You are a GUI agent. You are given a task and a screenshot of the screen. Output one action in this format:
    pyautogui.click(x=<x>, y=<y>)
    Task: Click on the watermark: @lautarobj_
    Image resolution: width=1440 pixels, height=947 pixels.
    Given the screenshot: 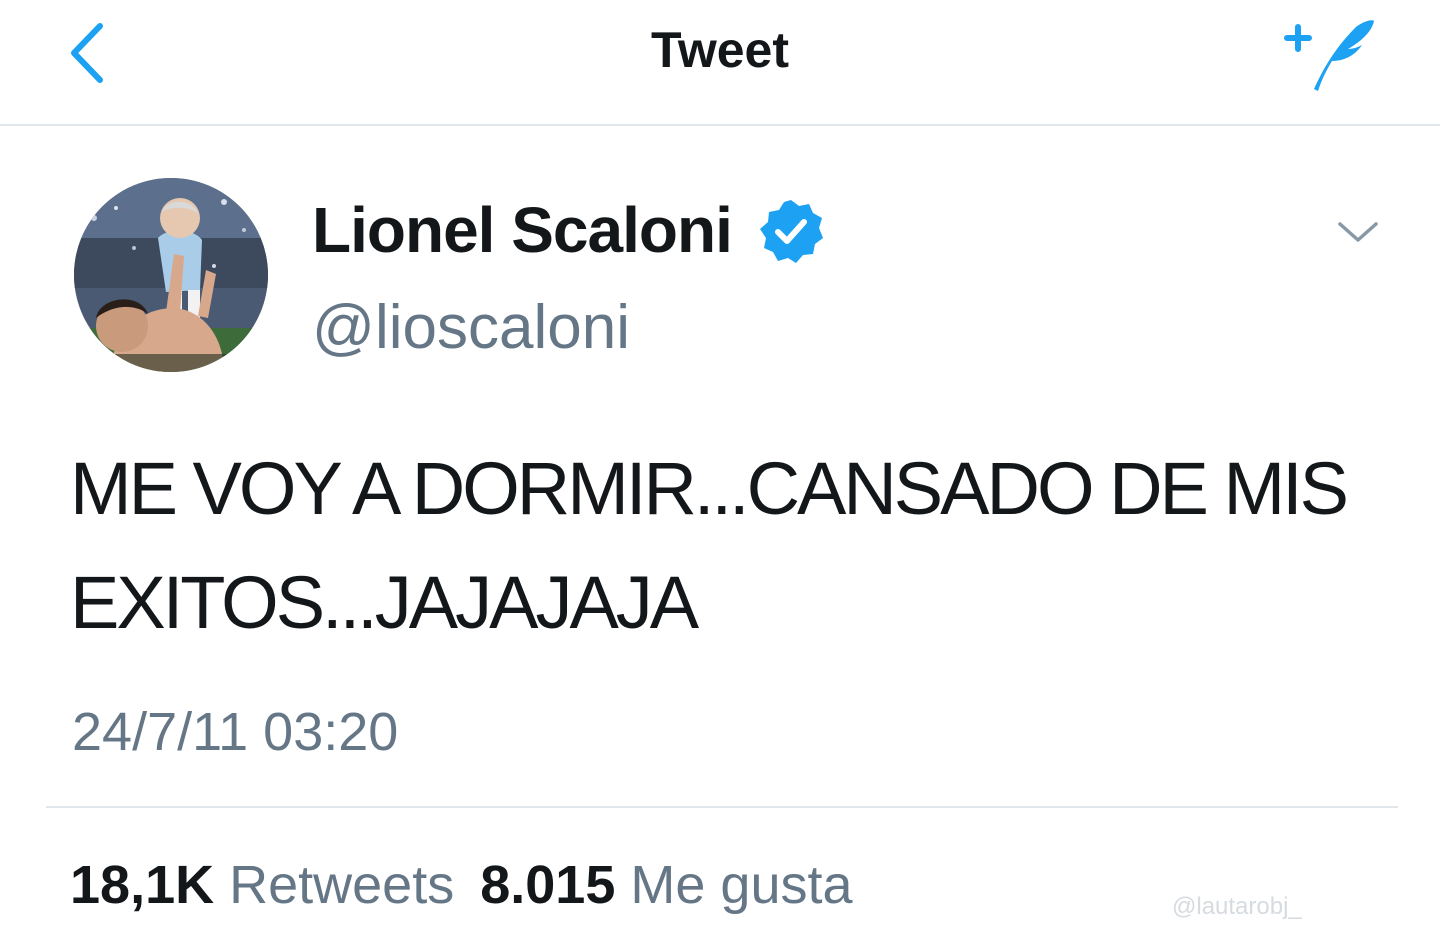 What is the action you would take?
    pyautogui.click(x=1237, y=906)
    